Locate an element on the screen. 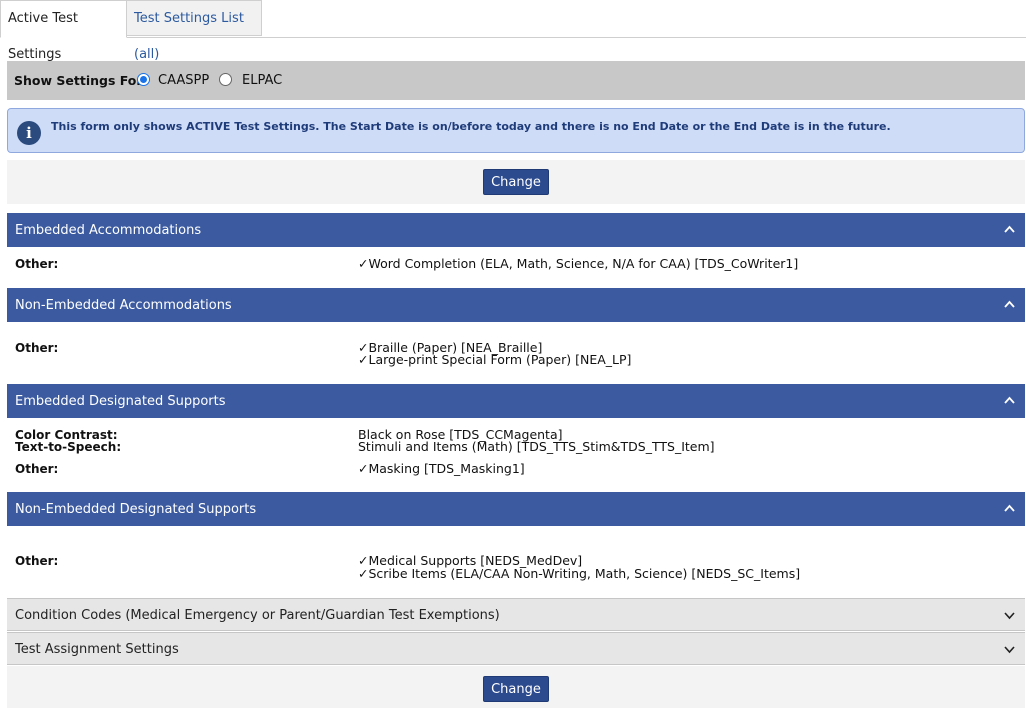 The height and width of the screenshot is (708, 1026). change-button-top: Change is located at coordinates (516, 182).